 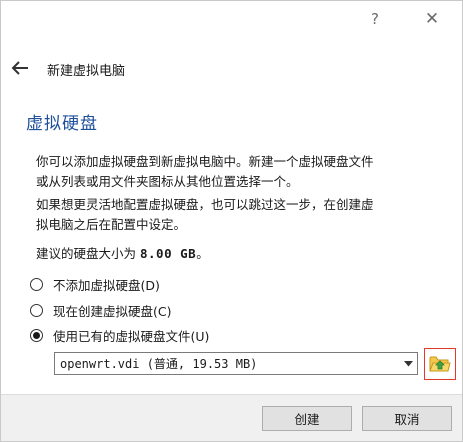 What do you see at coordinates (112, 311) in the screenshot?
I see `option-label: 现在创建虚拟硬盘(C)` at bounding box center [112, 311].